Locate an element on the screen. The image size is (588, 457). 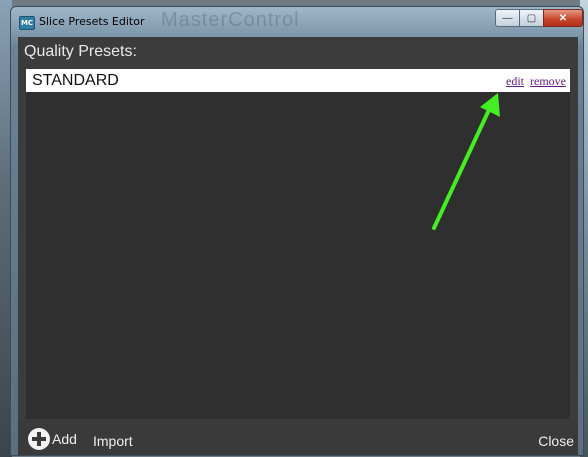
minimize-button: — is located at coordinates (507, 18).